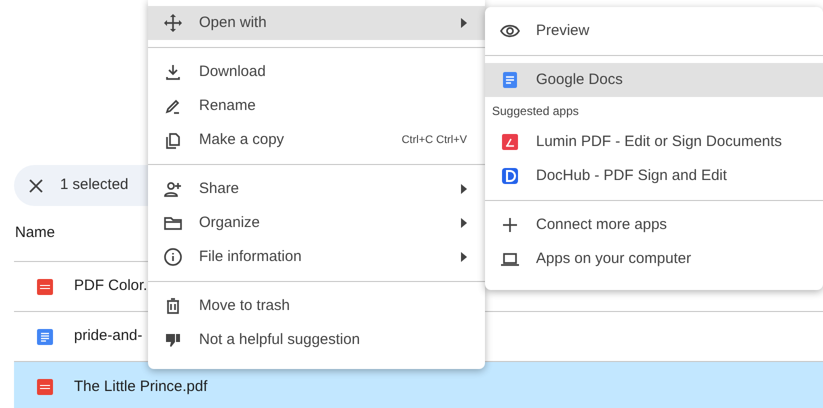 The width and height of the screenshot is (823, 408). Describe the element at coordinates (141, 386) in the screenshot. I see `file-name: The Little Prince.pdf` at that location.